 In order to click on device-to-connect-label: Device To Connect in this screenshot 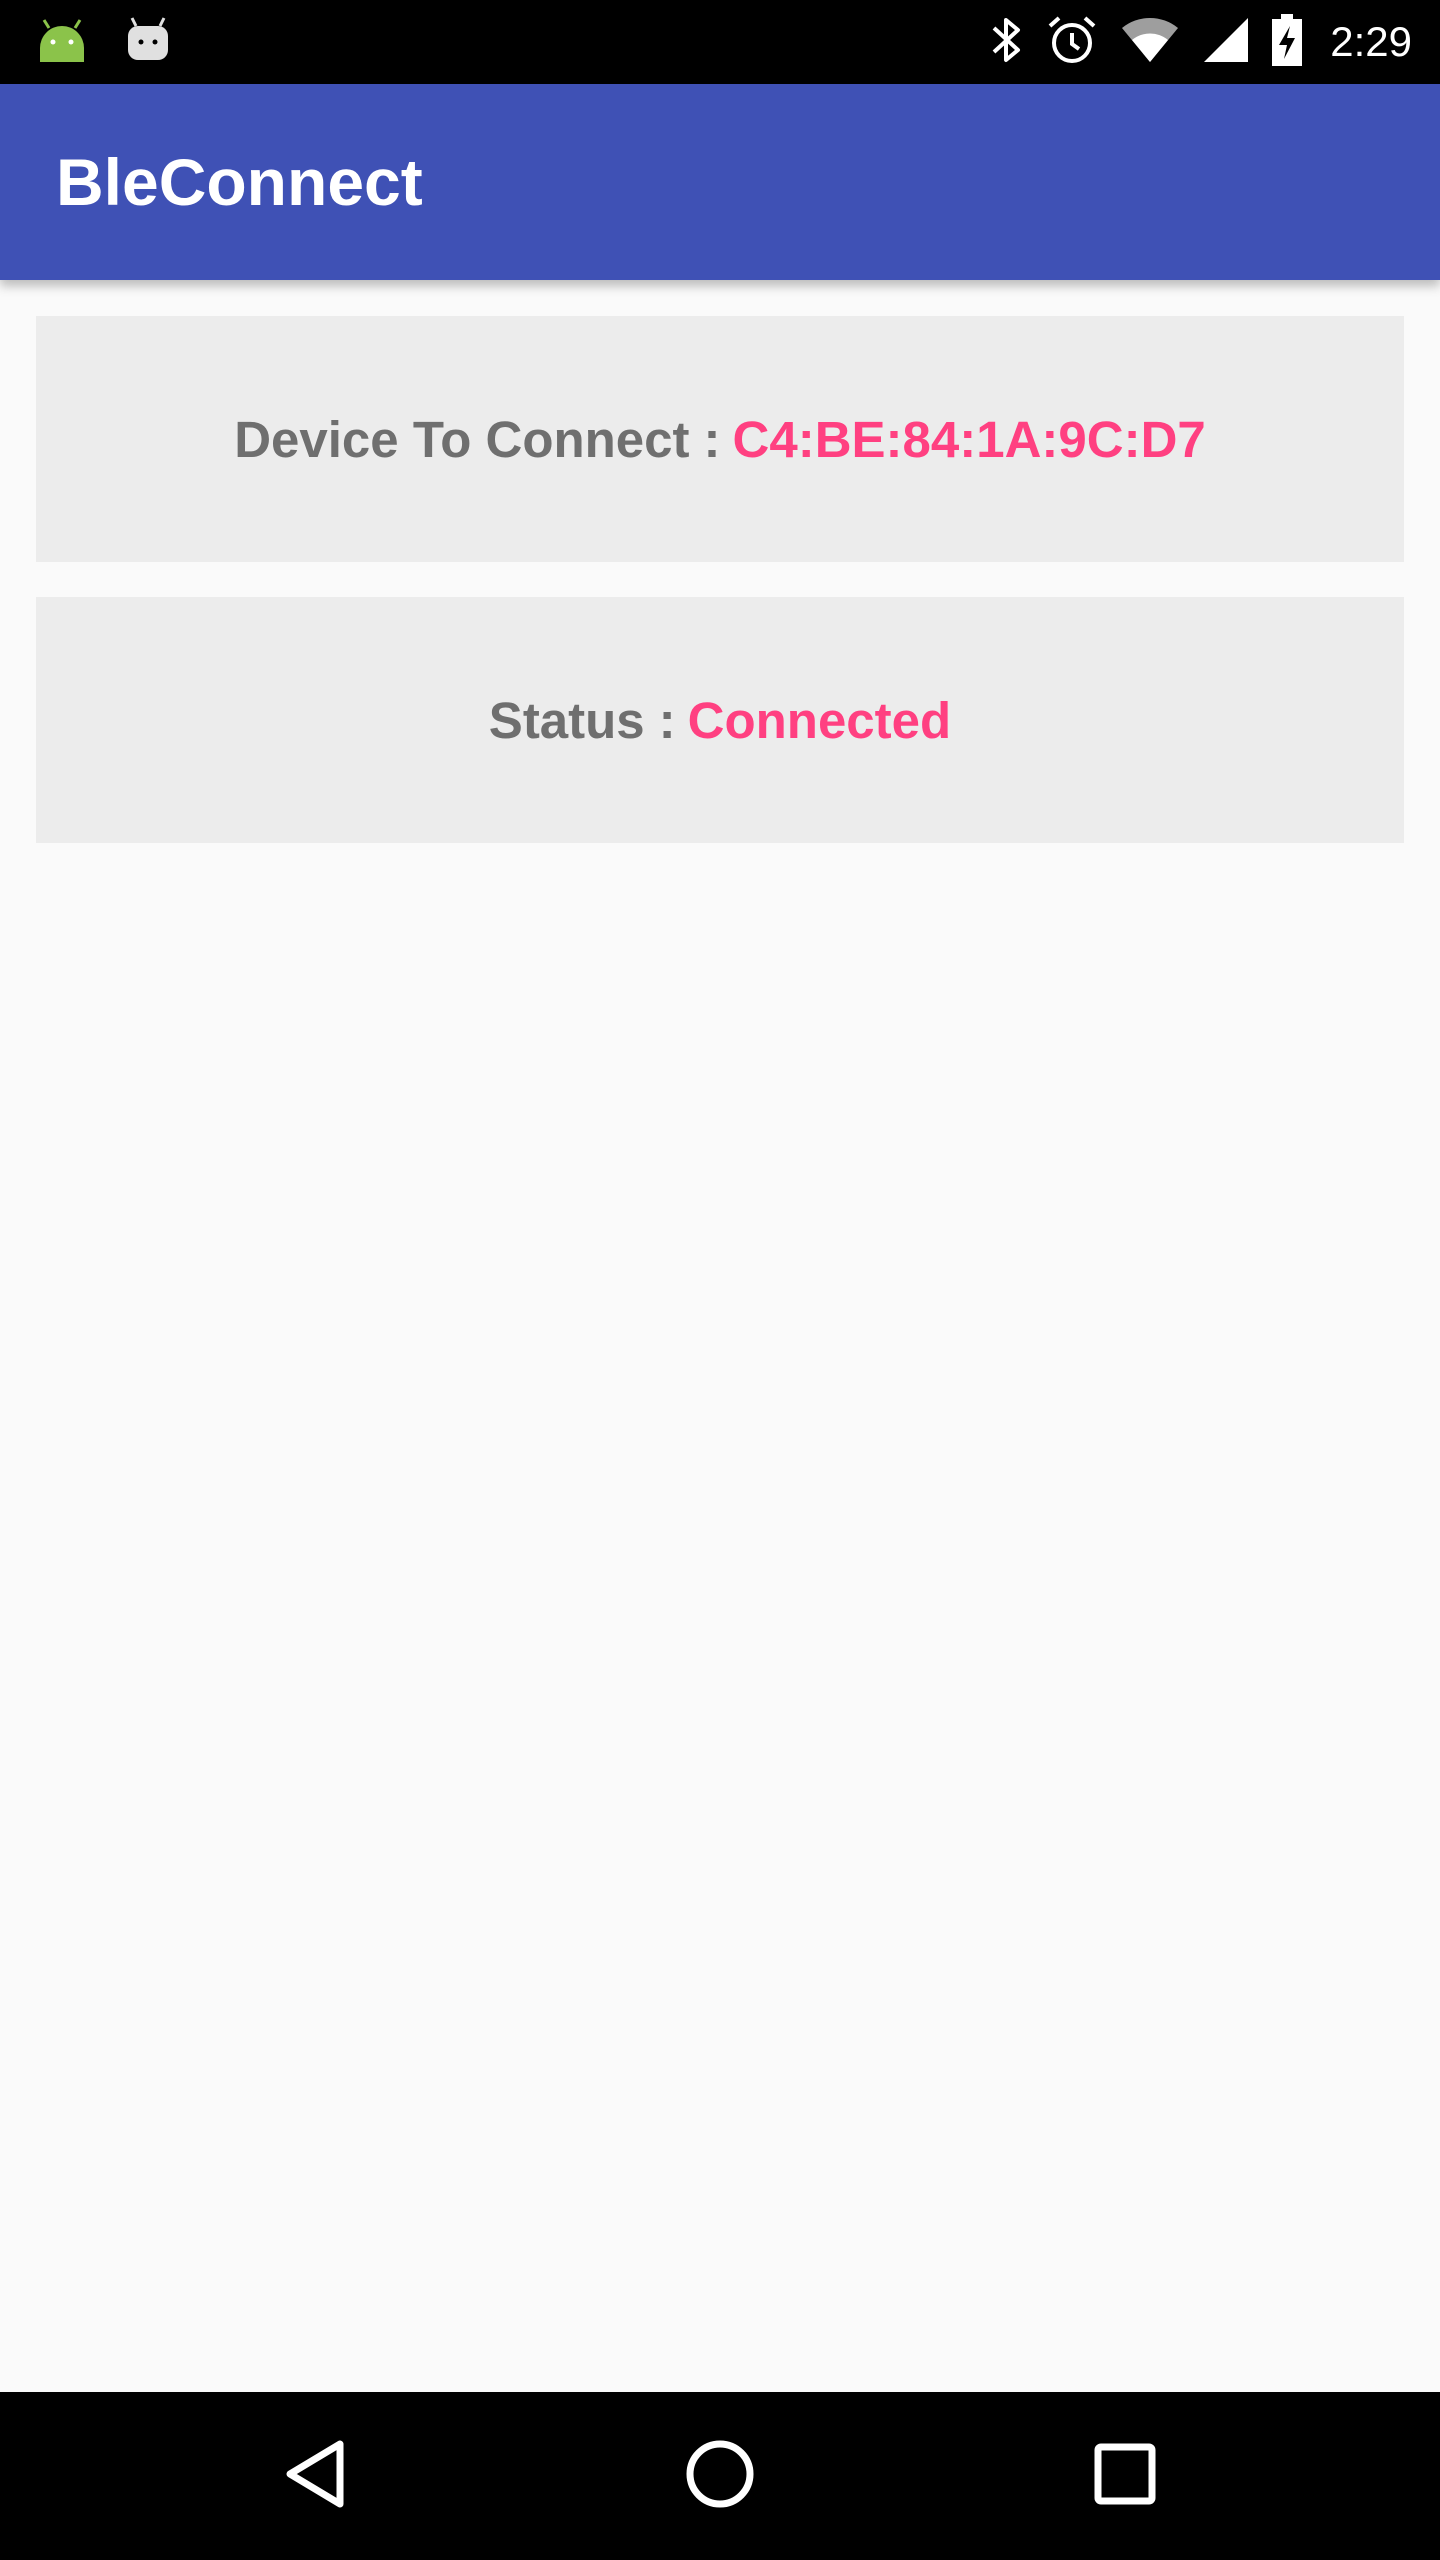, I will do `click(462, 439)`.